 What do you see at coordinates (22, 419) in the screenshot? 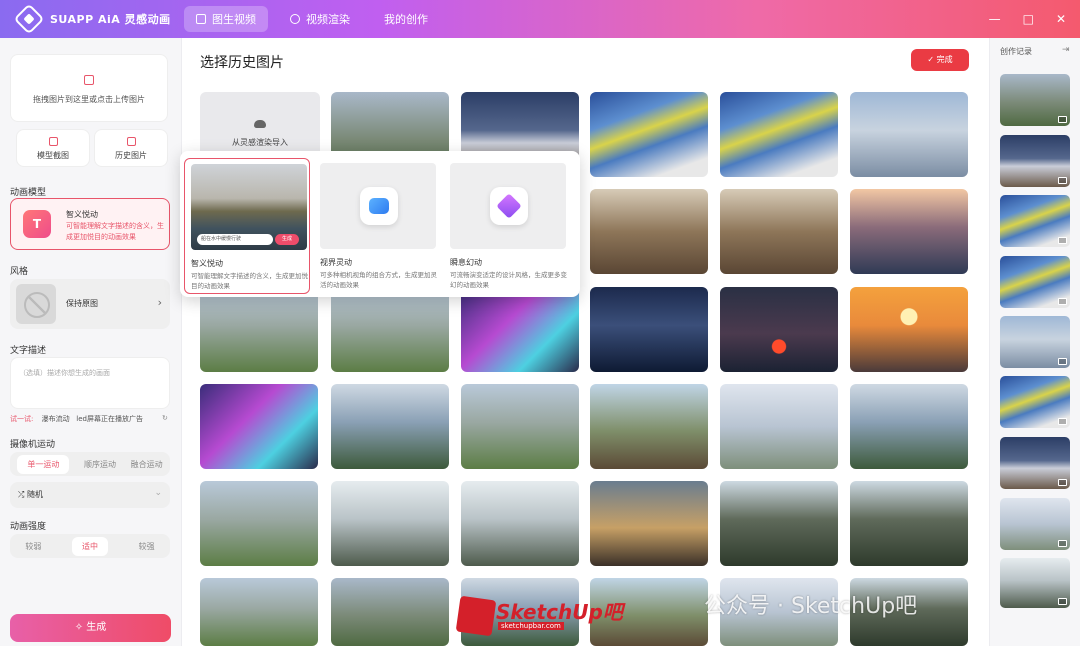
I see `try-prefix: 试一试:` at bounding box center [22, 419].